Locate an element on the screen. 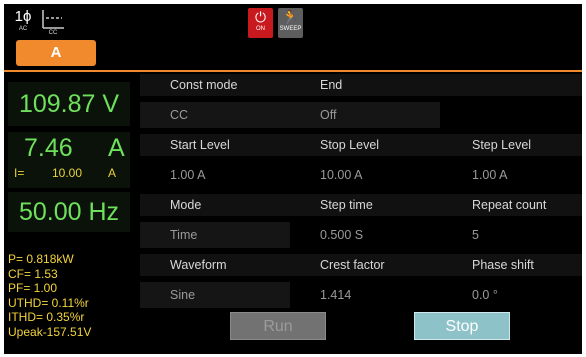  reading-uthd: UTHD= 0.11%r is located at coordinates (48, 302).